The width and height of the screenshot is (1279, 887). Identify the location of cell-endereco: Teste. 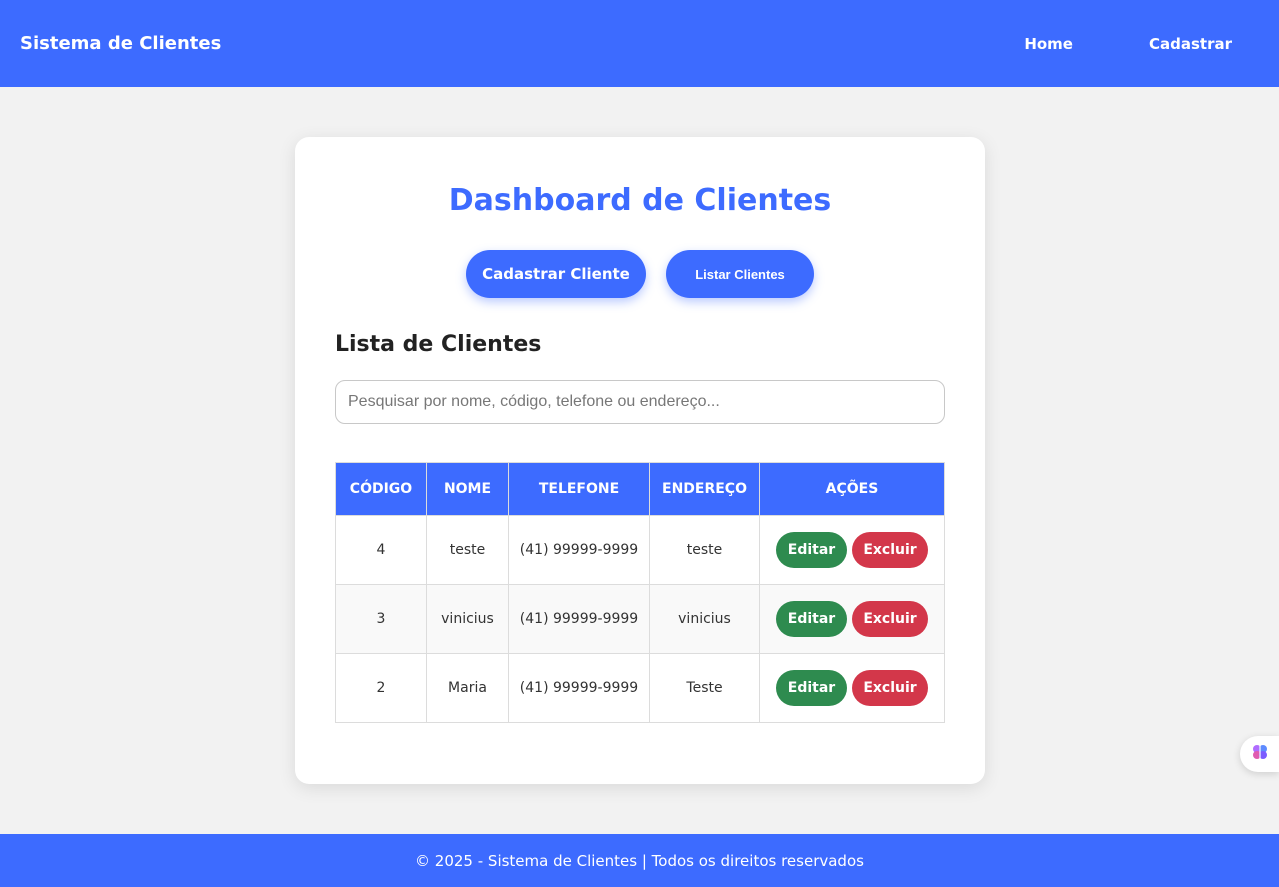
(704, 688).